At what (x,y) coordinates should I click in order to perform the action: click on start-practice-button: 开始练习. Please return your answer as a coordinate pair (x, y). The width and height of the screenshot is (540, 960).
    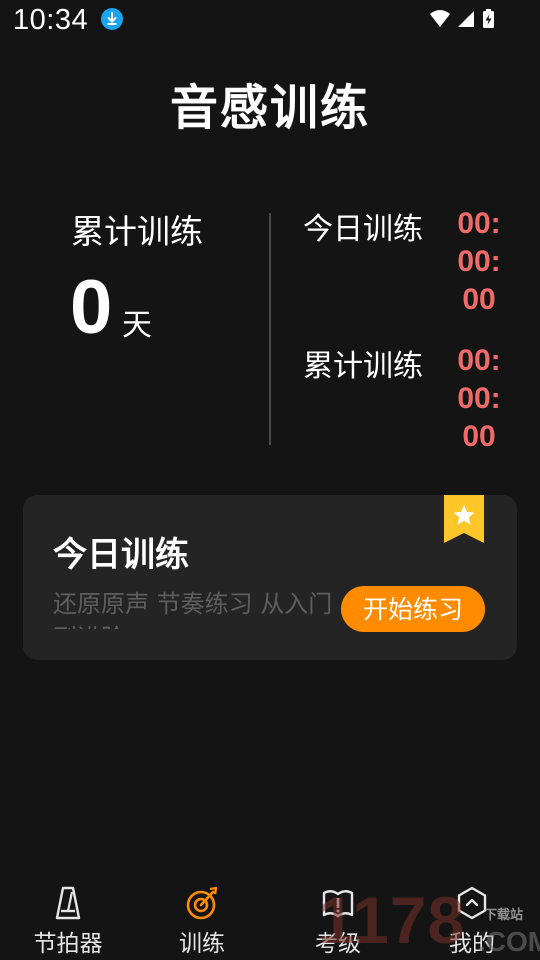
    Looking at the image, I should click on (413, 609).